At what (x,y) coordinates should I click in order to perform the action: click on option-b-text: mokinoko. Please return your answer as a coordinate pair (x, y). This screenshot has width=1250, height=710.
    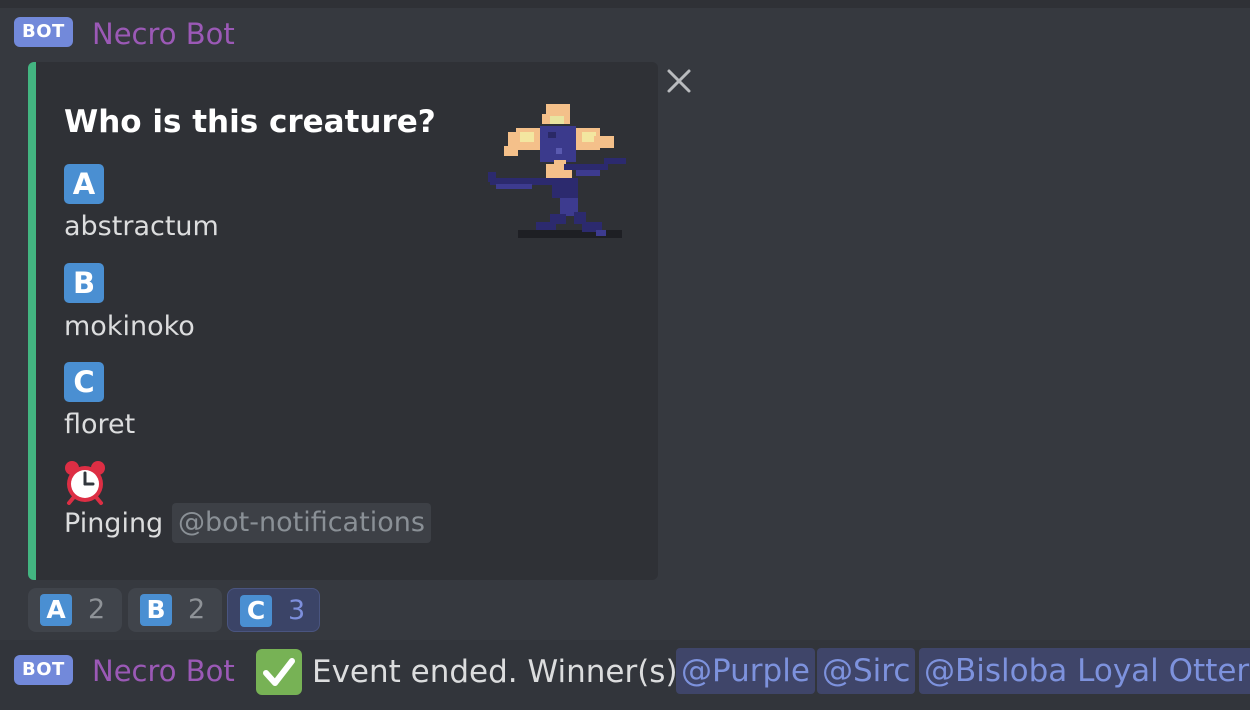
    Looking at the image, I should click on (129, 326).